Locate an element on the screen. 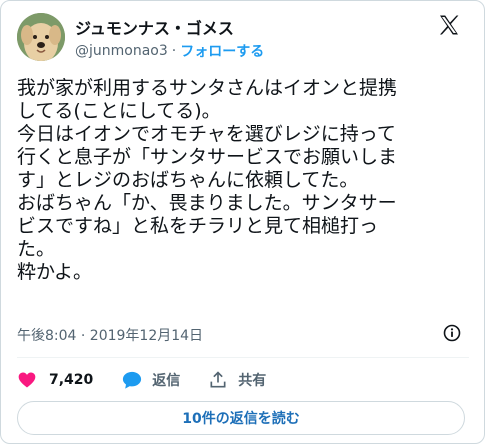 The height and width of the screenshot is (444, 485). follow-button: フォローする is located at coordinates (222, 51).